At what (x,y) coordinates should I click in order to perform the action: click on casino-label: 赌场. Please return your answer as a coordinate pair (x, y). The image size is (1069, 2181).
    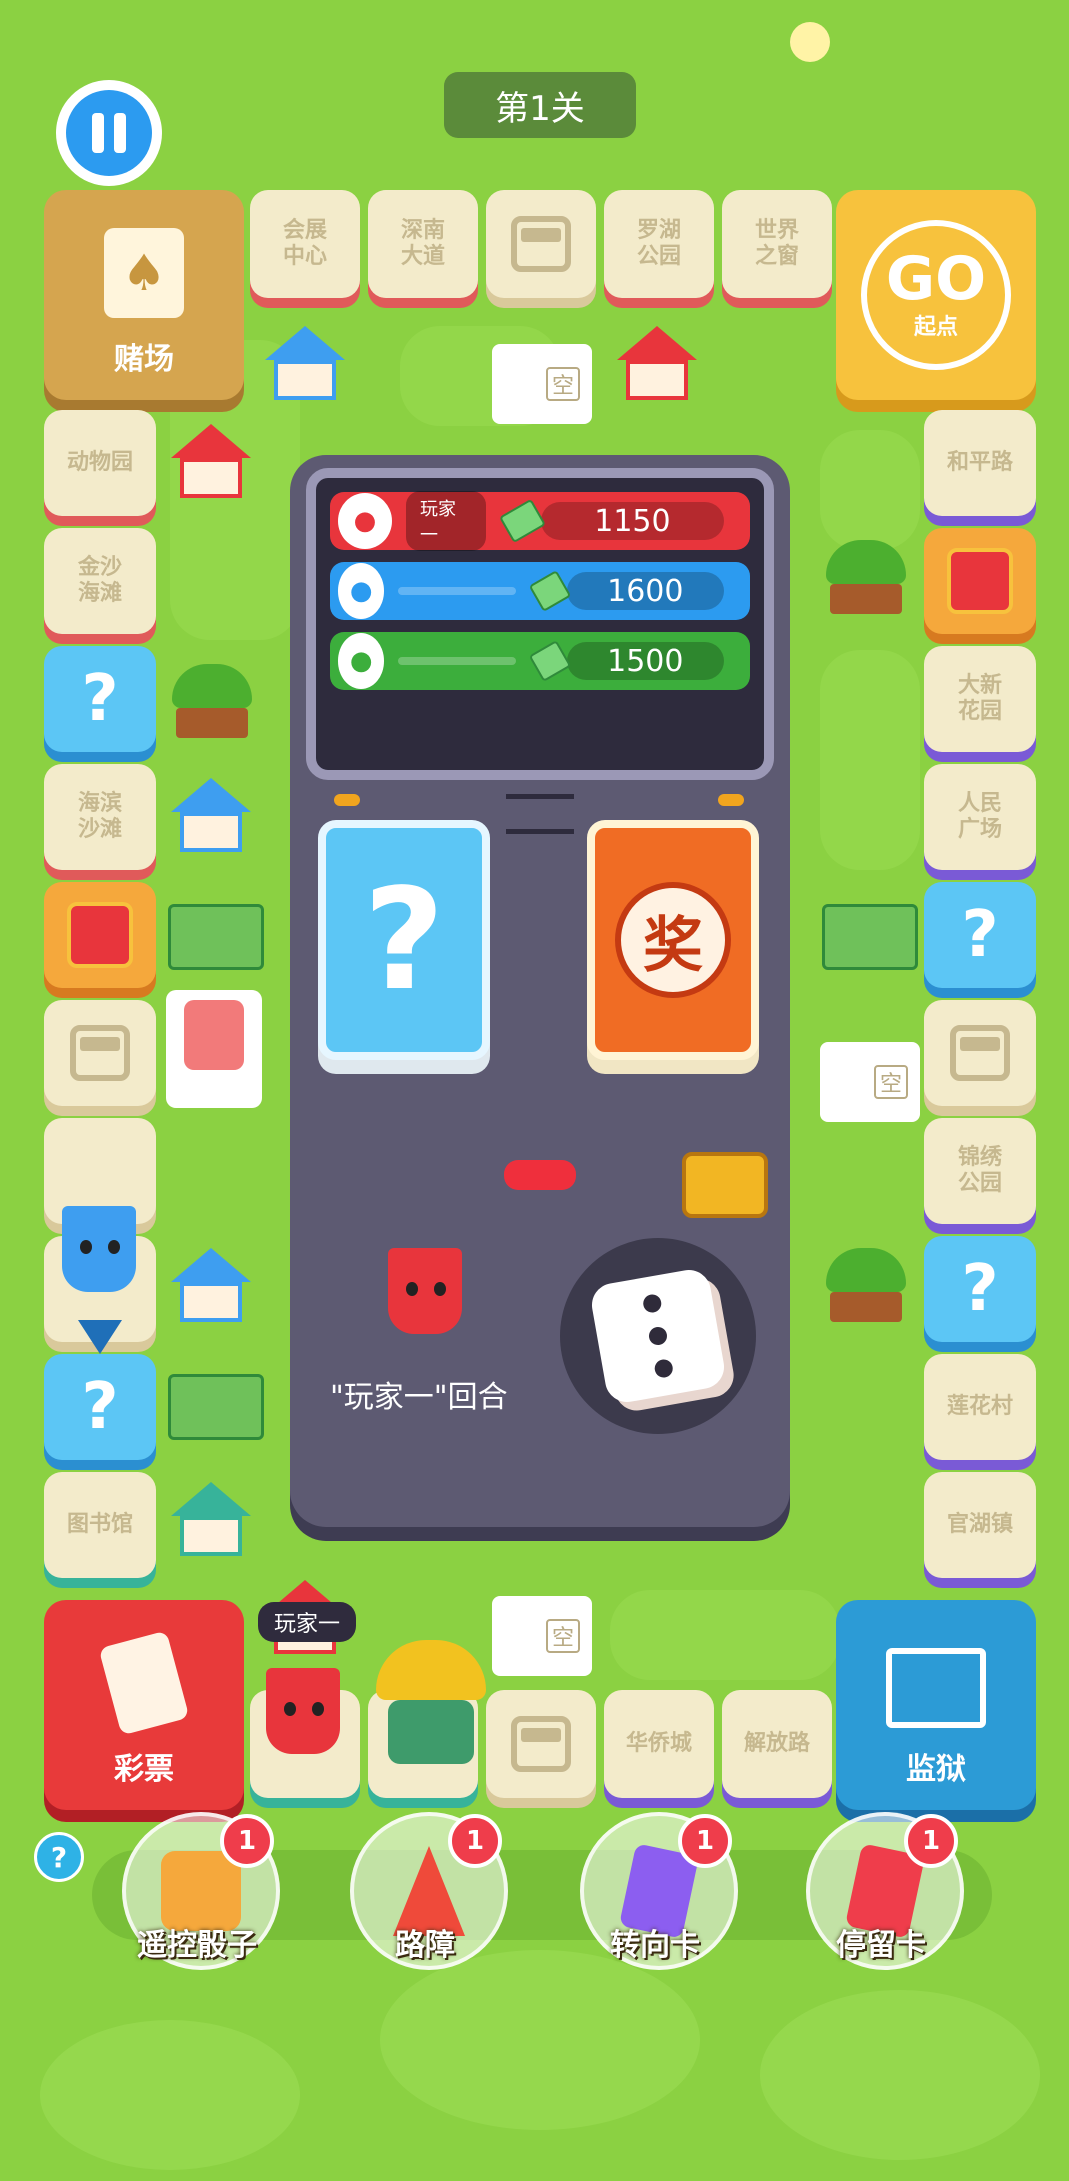
    Looking at the image, I should click on (144, 359).